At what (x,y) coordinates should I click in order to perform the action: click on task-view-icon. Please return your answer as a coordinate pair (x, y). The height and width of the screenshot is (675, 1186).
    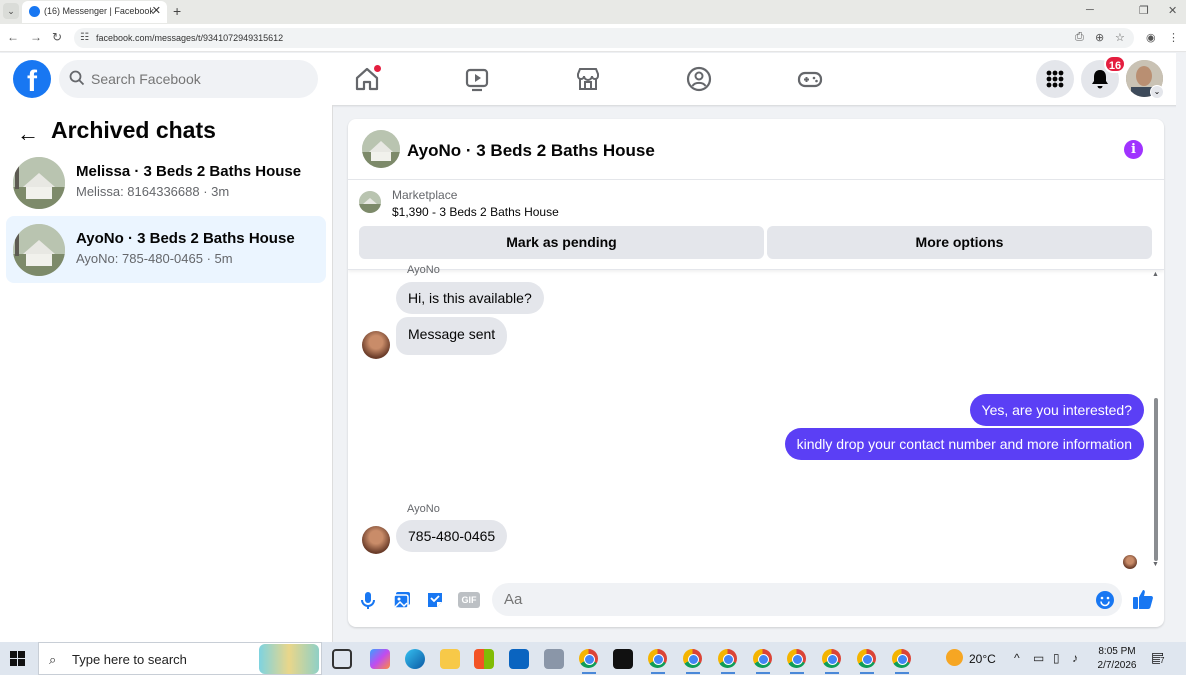
    Looking at the image, I should click on (342, 659).